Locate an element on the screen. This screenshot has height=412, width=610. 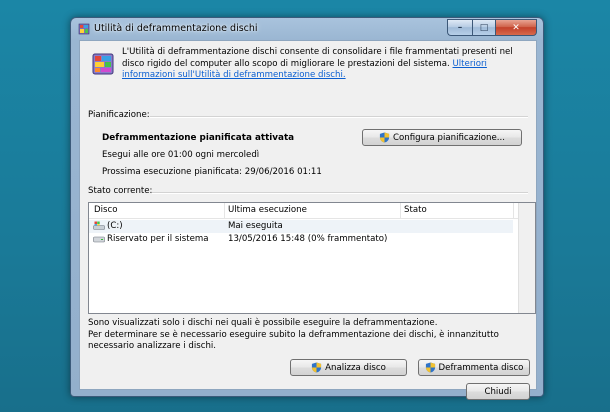
maximize-button: □ is located at coordinates (483, 27).